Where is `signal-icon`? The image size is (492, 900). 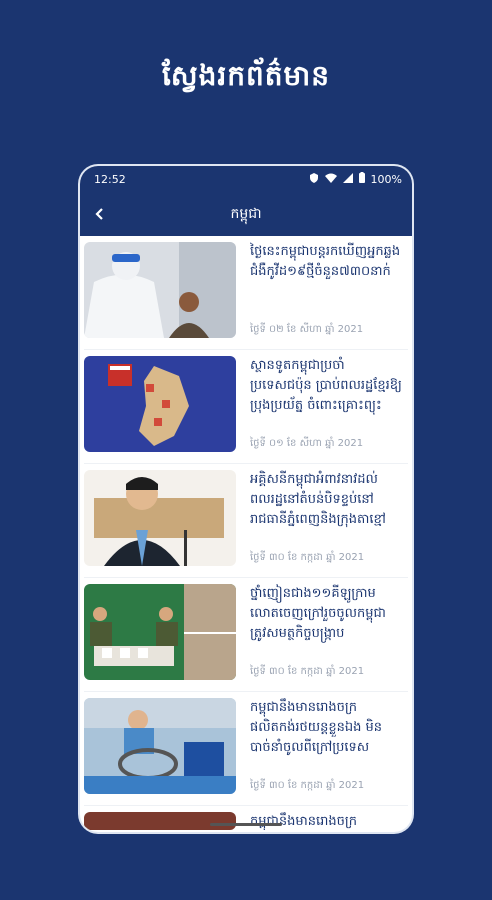
signal-icon is located at coordinates (347, 179).